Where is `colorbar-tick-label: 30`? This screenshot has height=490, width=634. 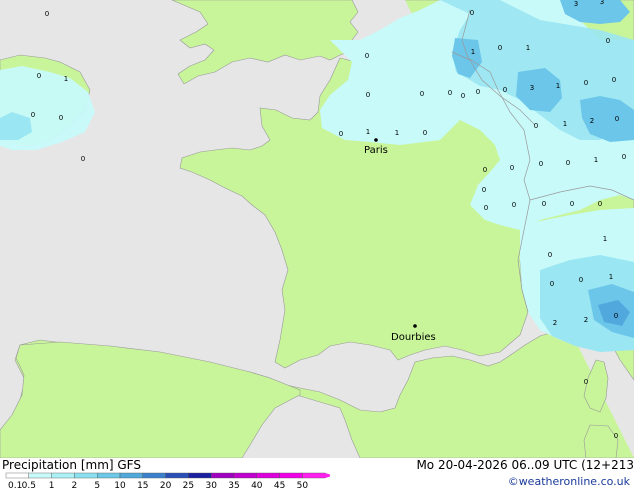
colorbar-tick-label: 30 is located at coordinates (211, 485).